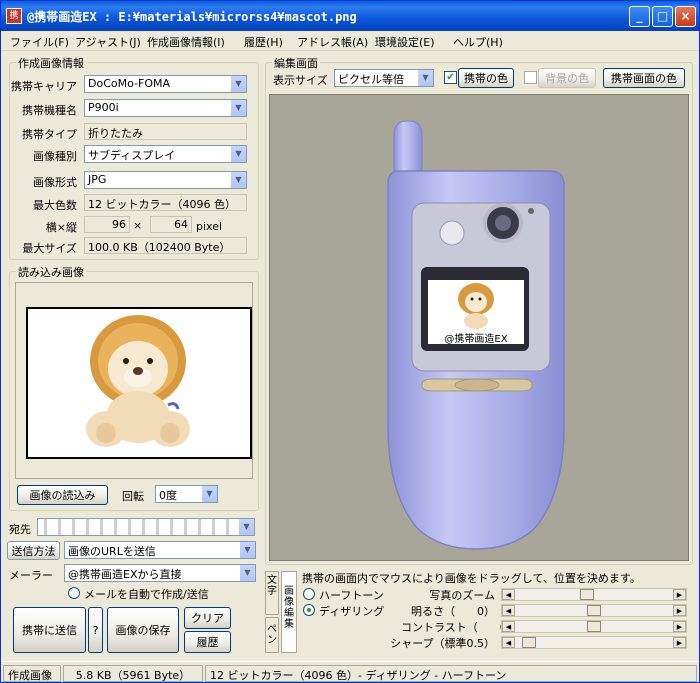 This screenshot has height=683, width=700. Describe the element at coordinates (51, 272) in the screenshot. I see `loaded-image-group-label: 読み込み画像` at that location.